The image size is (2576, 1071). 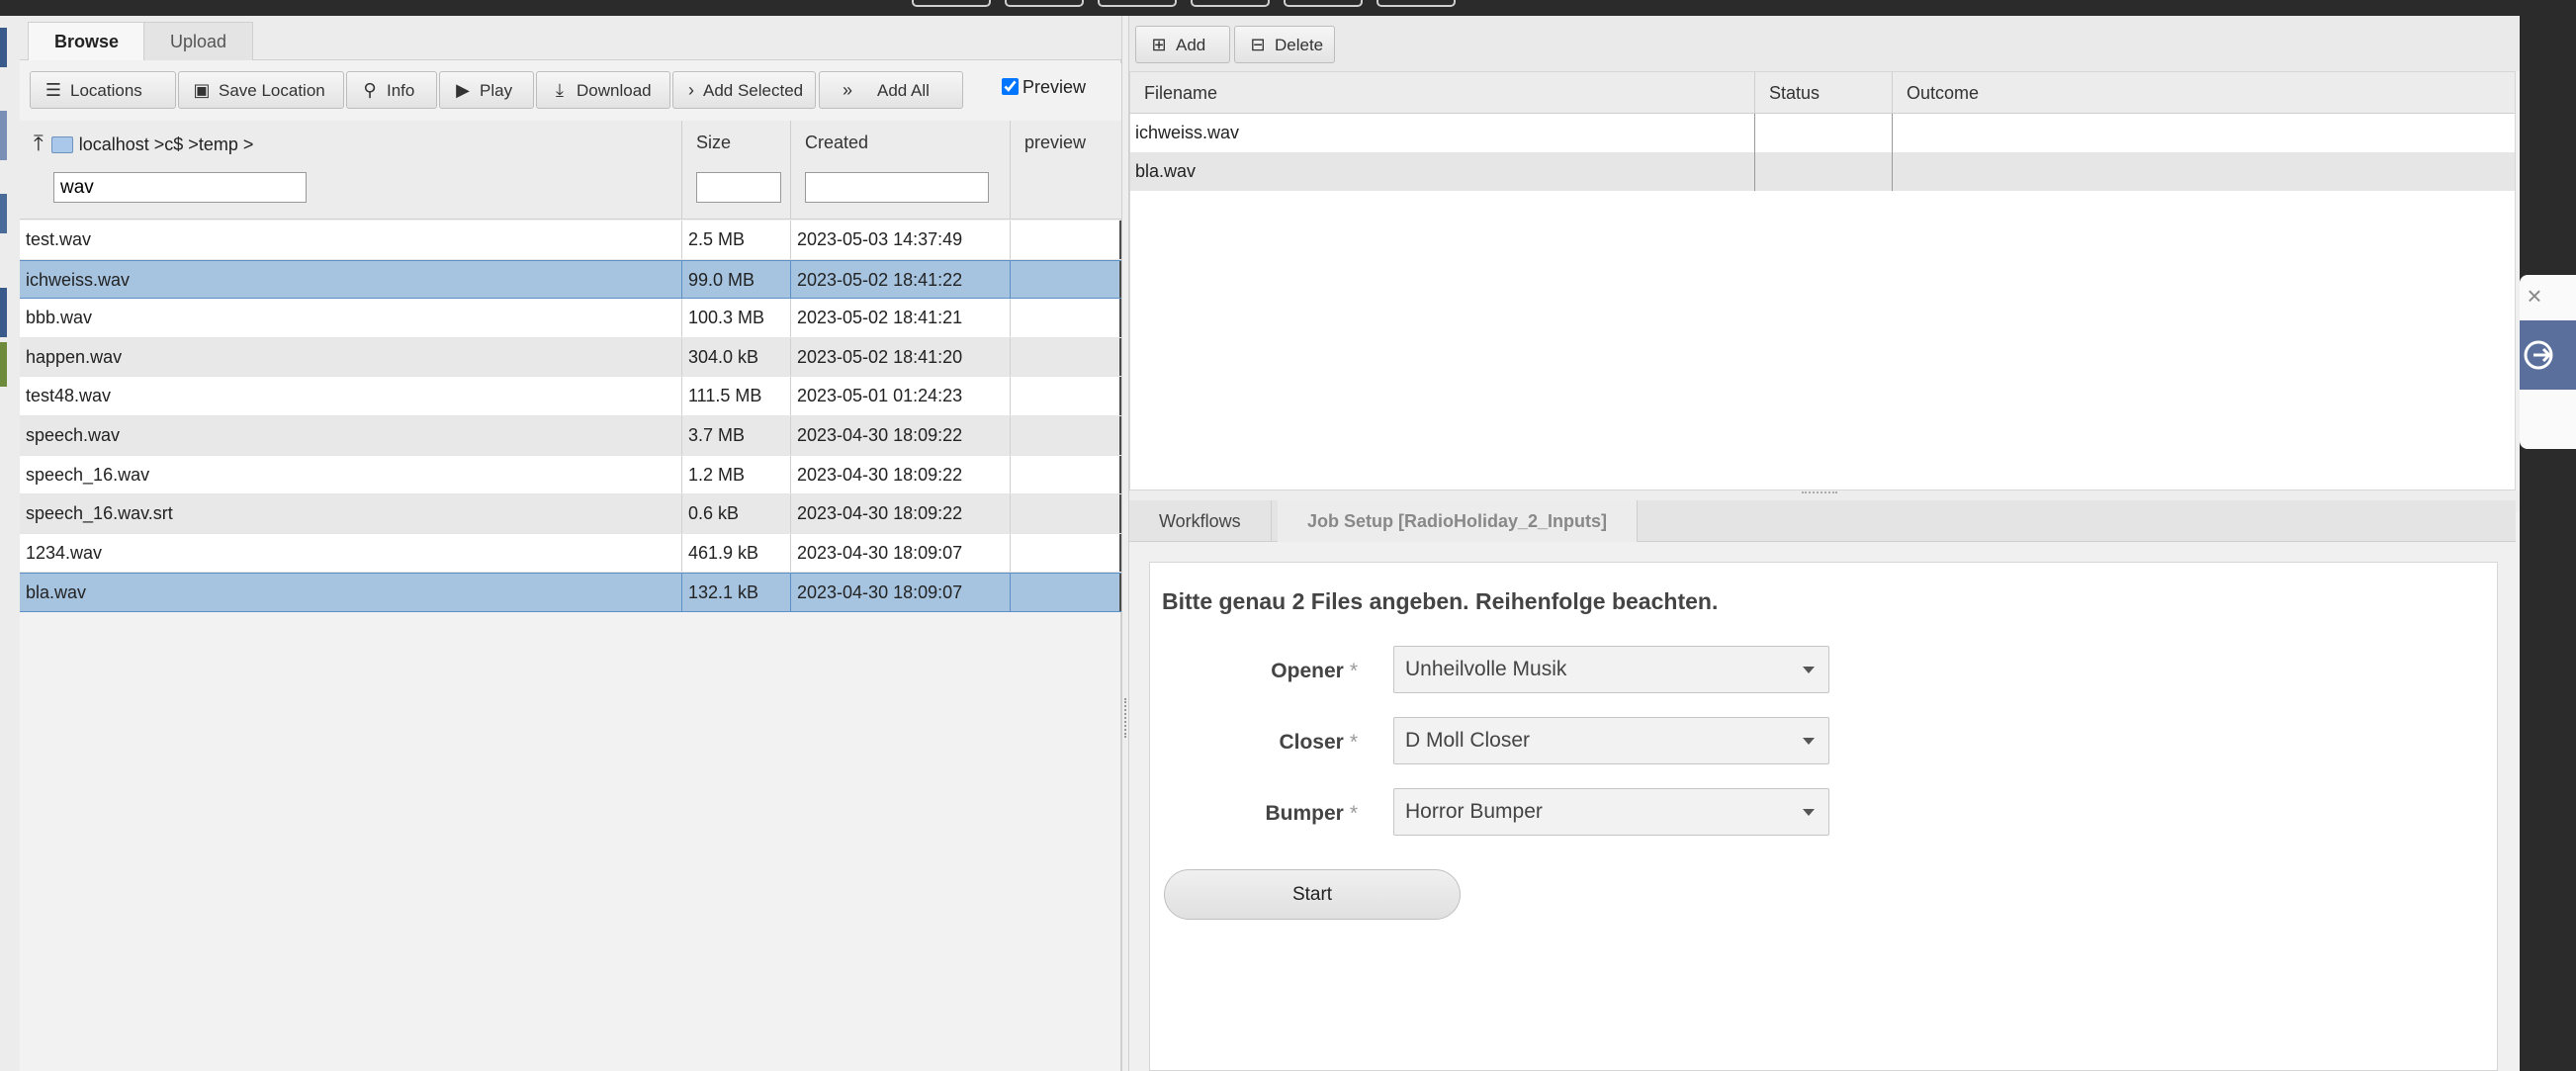 What do you see at coordinates (735, 357) in the screenshot?
I see `file-size-cell: 304.0 kB` at bounding box center [735, 357].